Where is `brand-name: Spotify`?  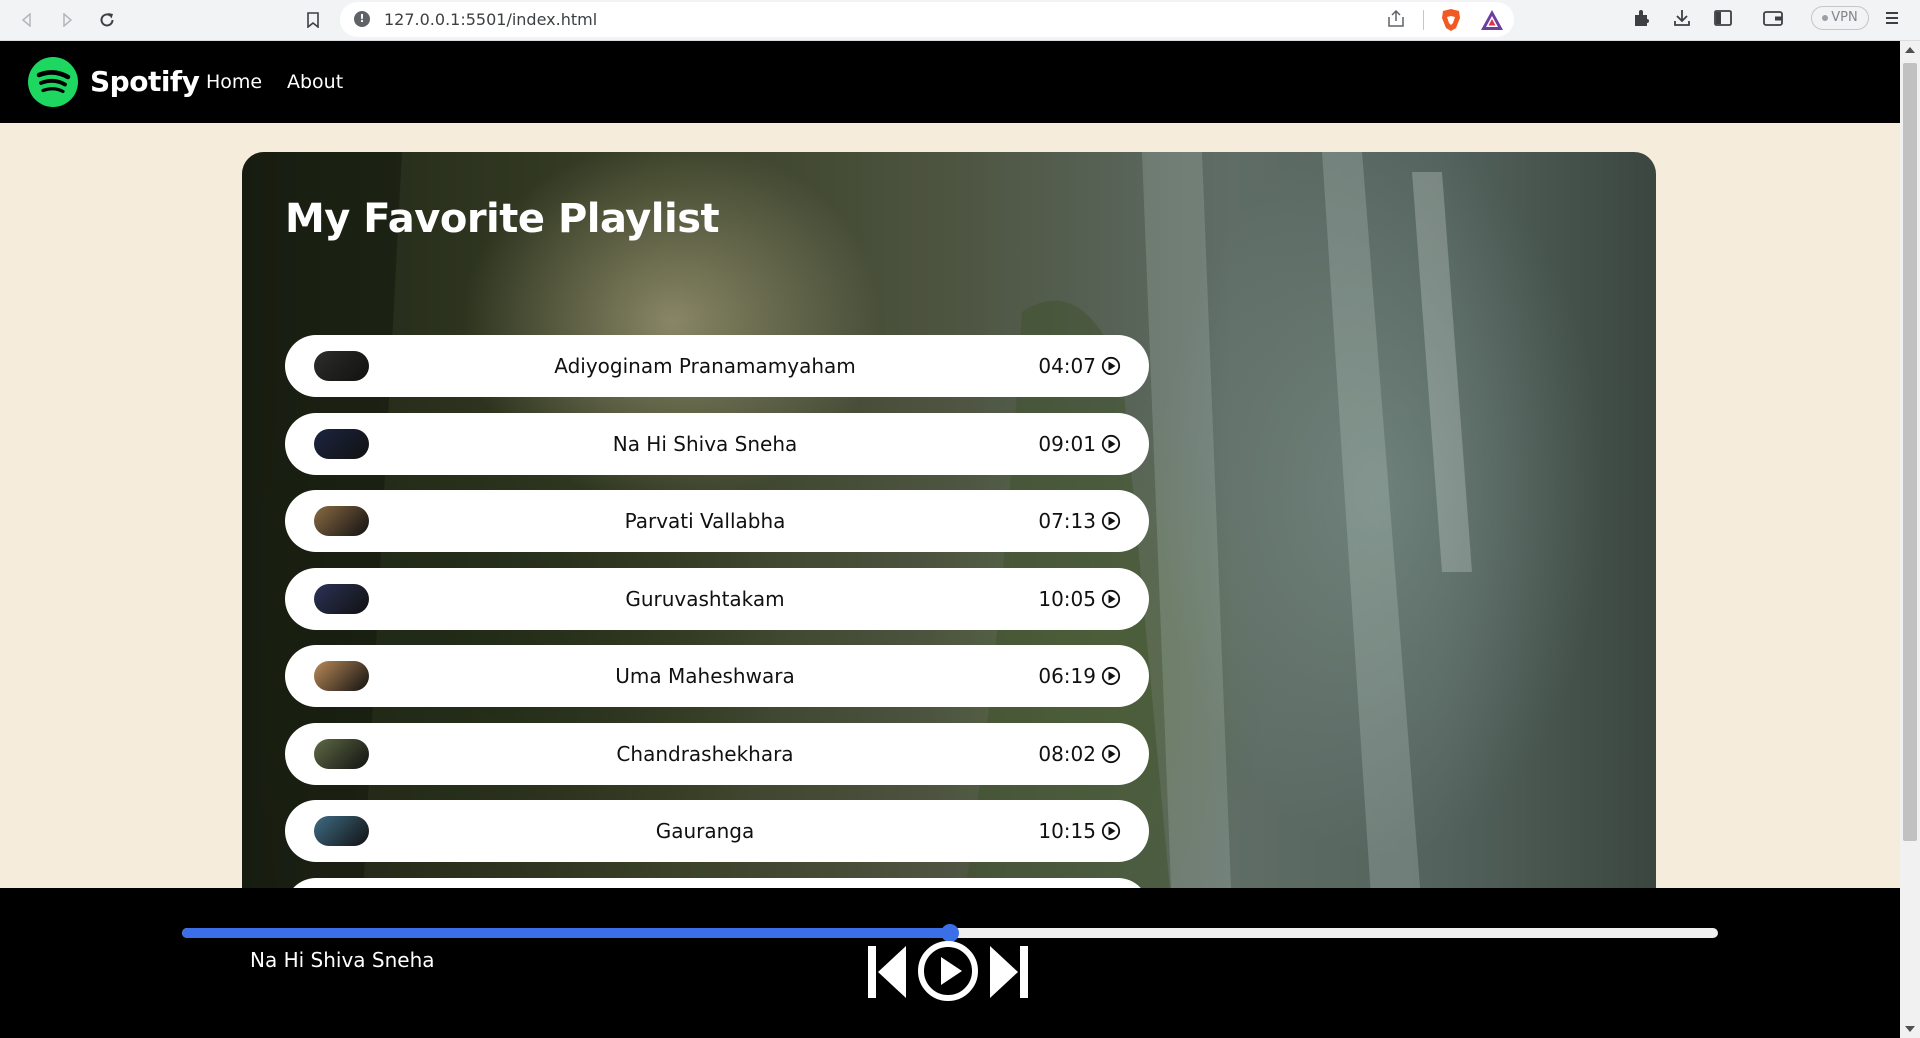 brand-name: Spotify is located at coordinates (145, 81).